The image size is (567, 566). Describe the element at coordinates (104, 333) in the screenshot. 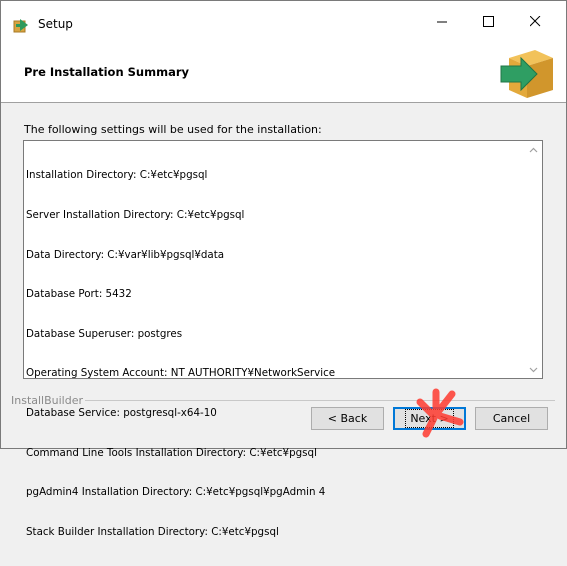

I see `summary-line: Database Superuser: postgres` at that location.